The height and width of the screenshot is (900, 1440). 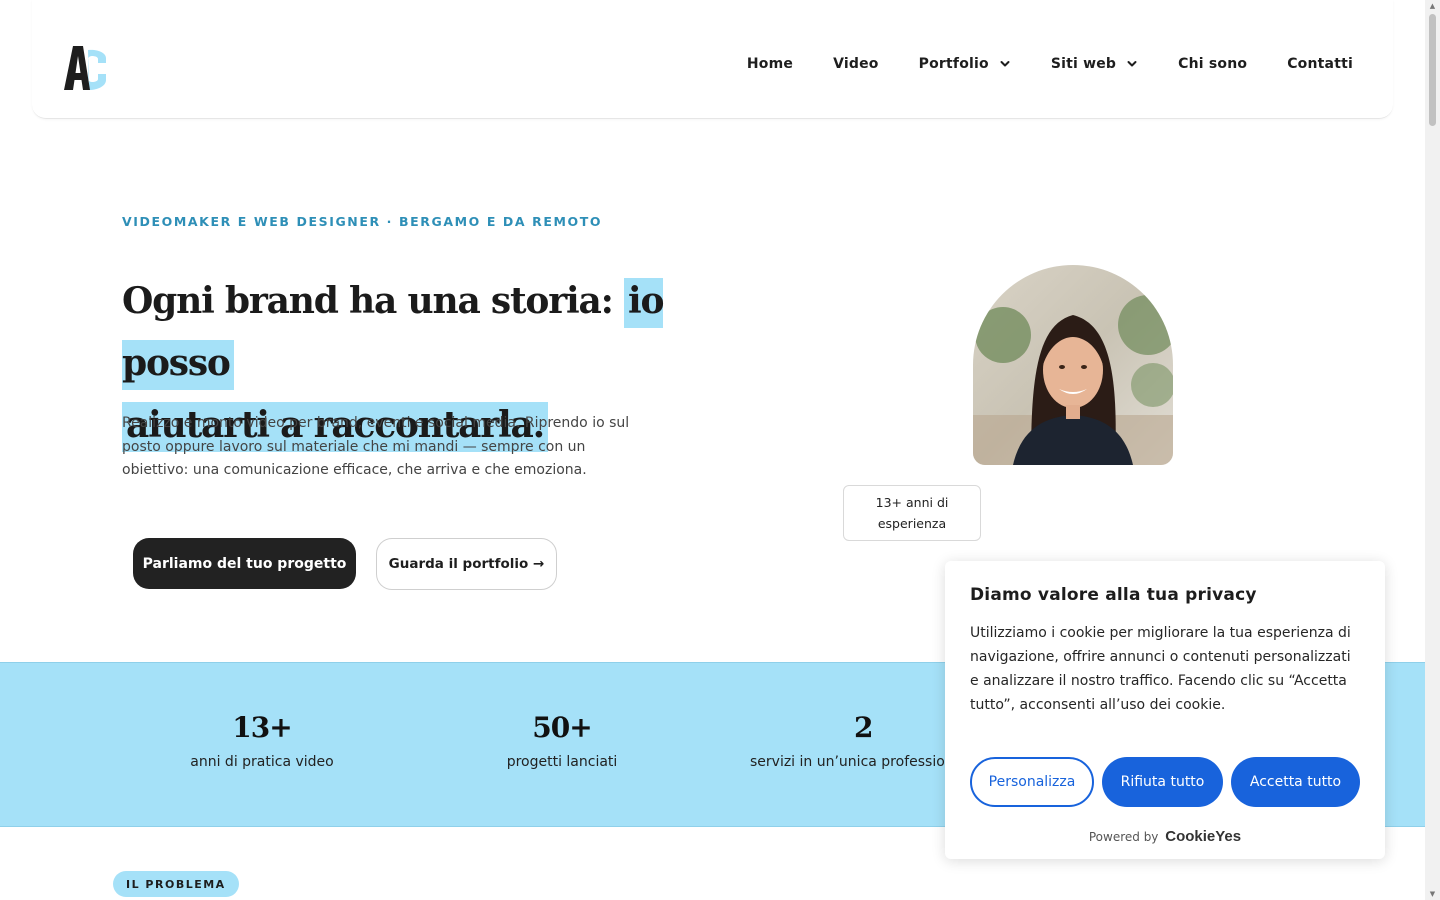 I want to click on cookie-powered-by: Powered by CookieYes, so click(x=1165, y=836).